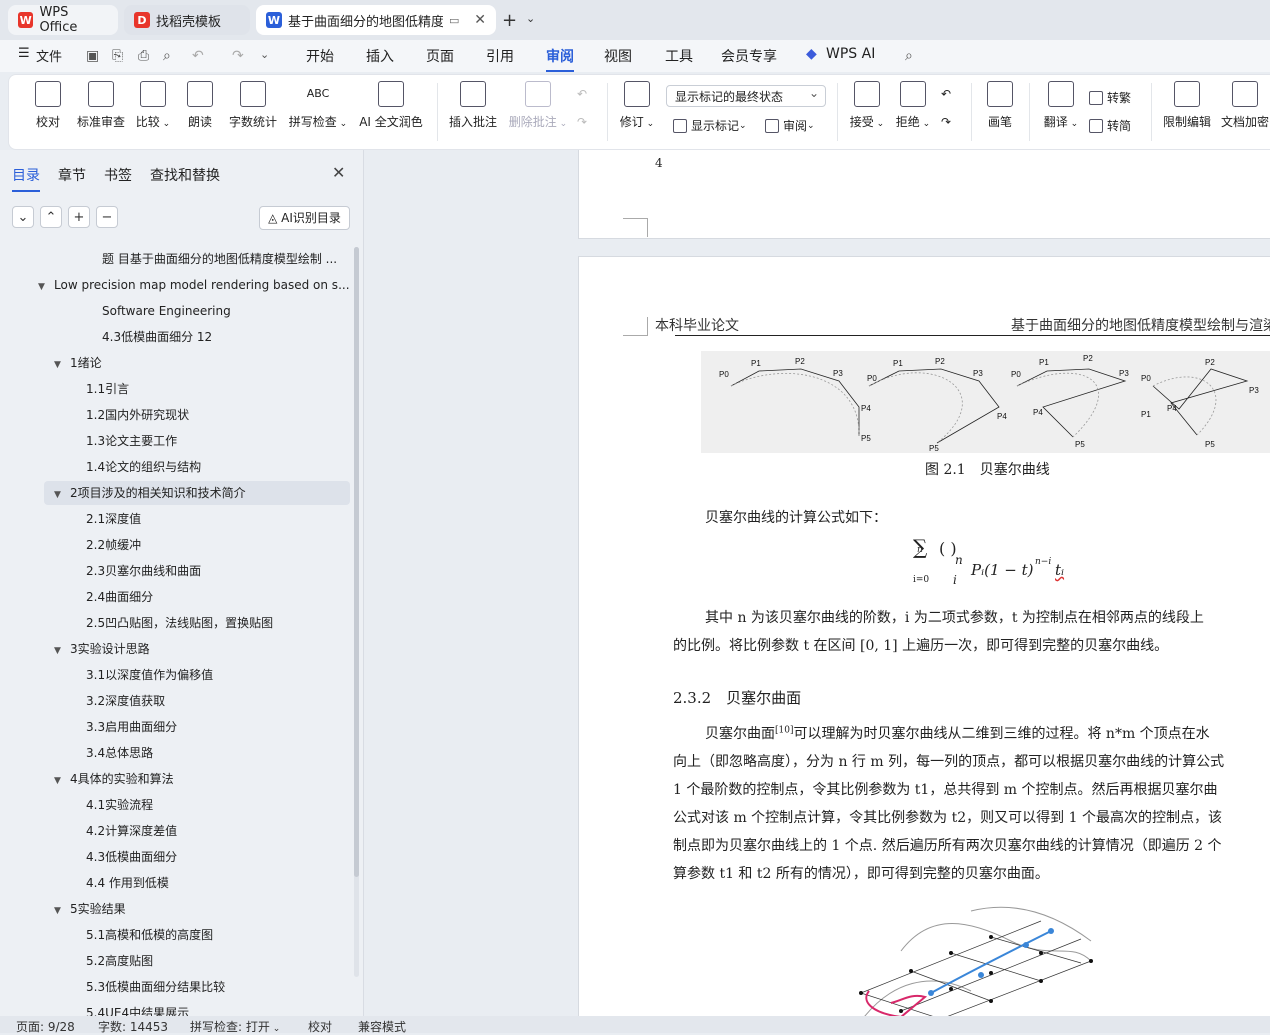 Image resolution: width=1270 pixels, height=1035 pixels. I want to click on menu-member: 会员专享, so click(749, 56).